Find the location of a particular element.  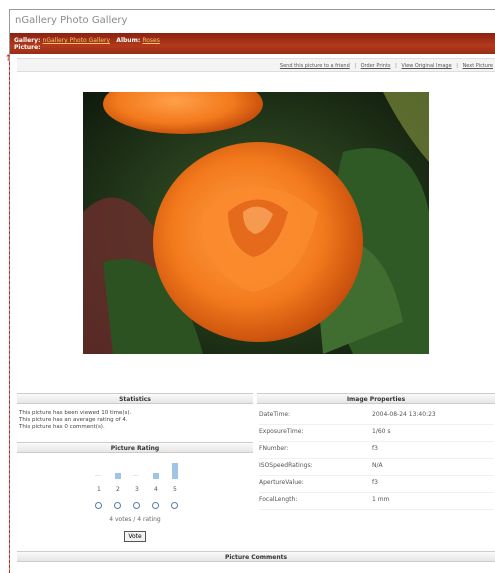

property-row: FNumber: f3 is located at coordinates (376, 450).